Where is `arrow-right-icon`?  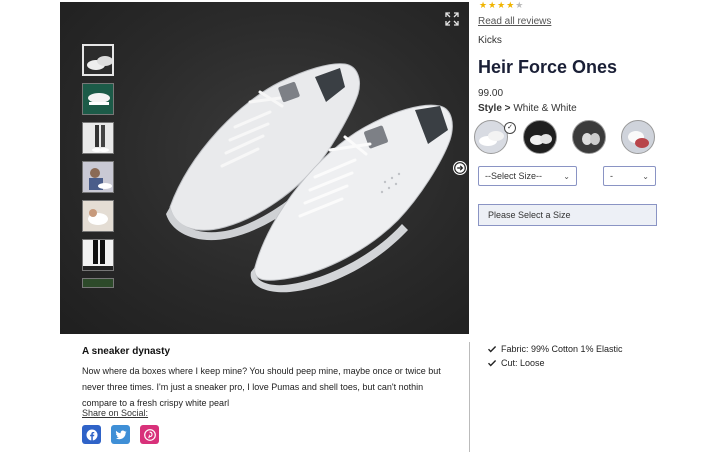 arrow-right-icon is located at coordinates (460, 168).